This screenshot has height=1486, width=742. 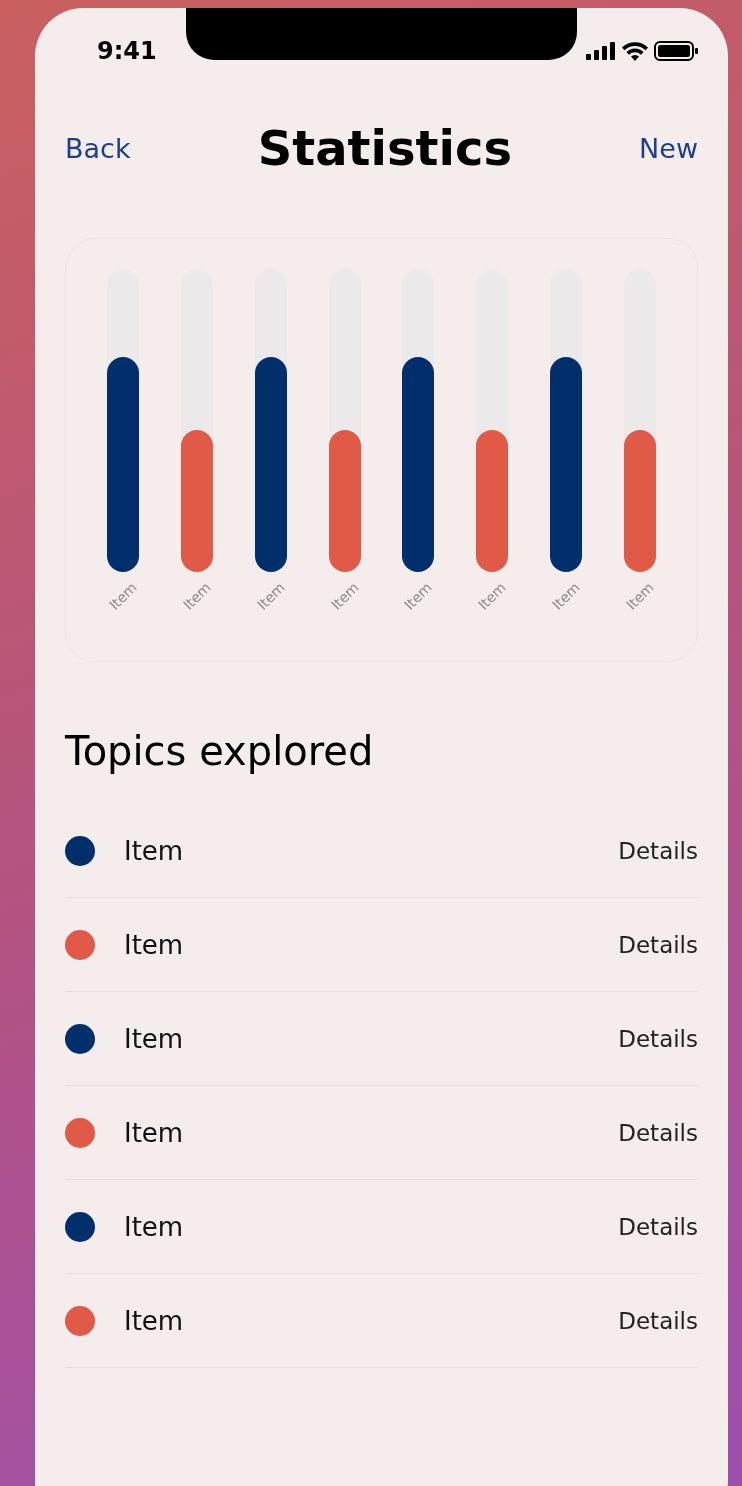 I want to click on status-time: 9:41, so click(x=127, y=51).